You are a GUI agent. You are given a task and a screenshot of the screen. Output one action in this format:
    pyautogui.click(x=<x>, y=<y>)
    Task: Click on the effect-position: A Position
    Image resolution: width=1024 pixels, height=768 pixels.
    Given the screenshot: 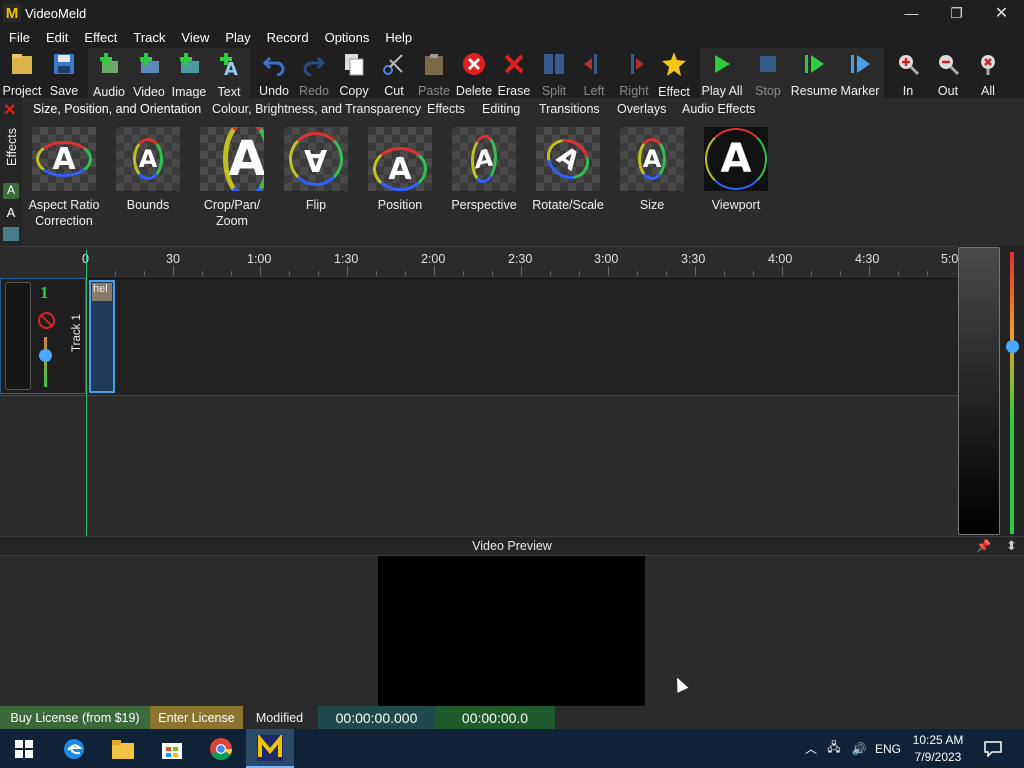 What is the action you would take?
    pyautogui.click(x=400, y=170)
    